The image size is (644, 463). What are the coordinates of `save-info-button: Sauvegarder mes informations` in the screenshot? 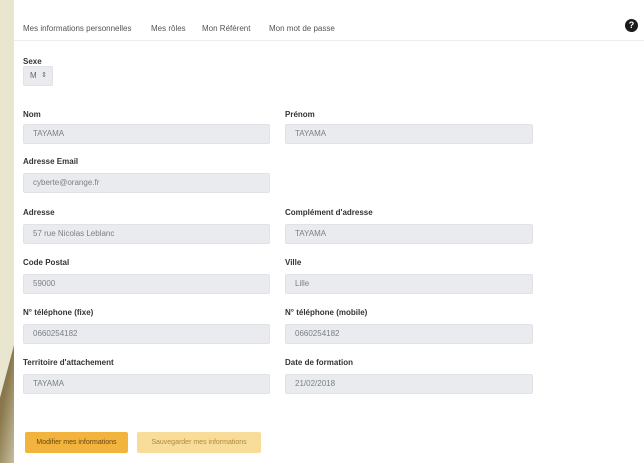 It's located at (199, 442).